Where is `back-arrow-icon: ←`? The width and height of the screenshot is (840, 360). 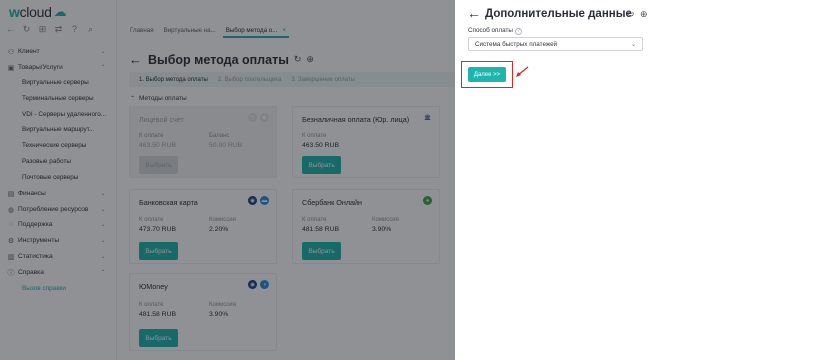 back-arrow-icon: ← is located at coordinates (474, 13).